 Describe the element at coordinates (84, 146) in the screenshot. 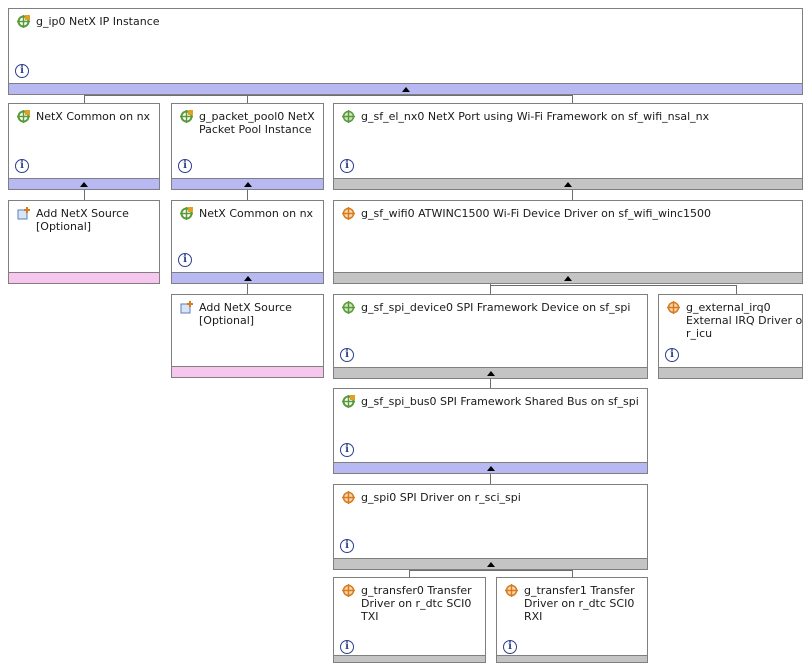

I see `module-nx-common-1: NetX Common on nx i` at that location.